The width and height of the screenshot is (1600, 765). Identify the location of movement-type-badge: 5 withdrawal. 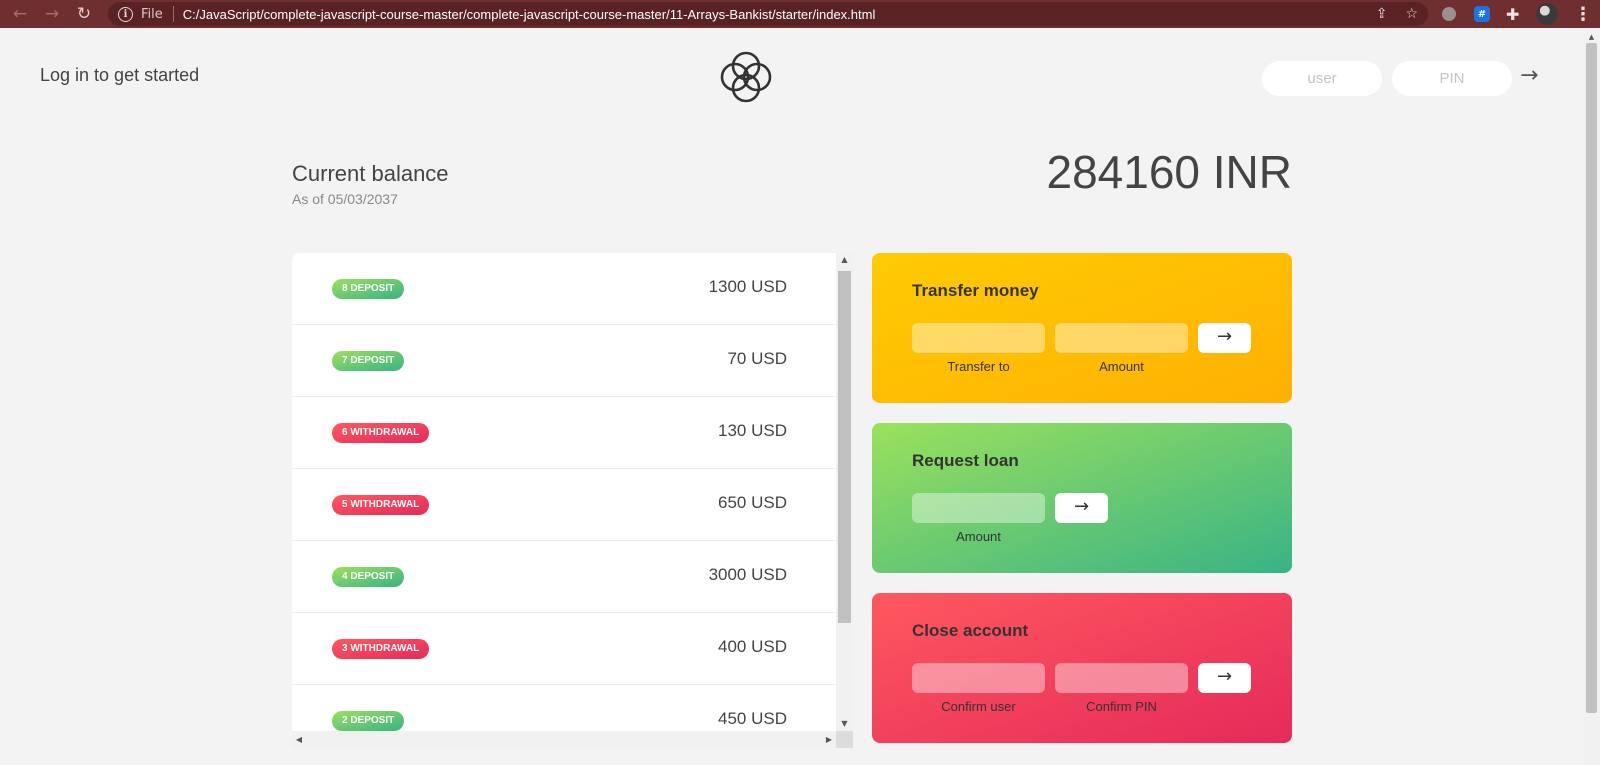
(381, 505).